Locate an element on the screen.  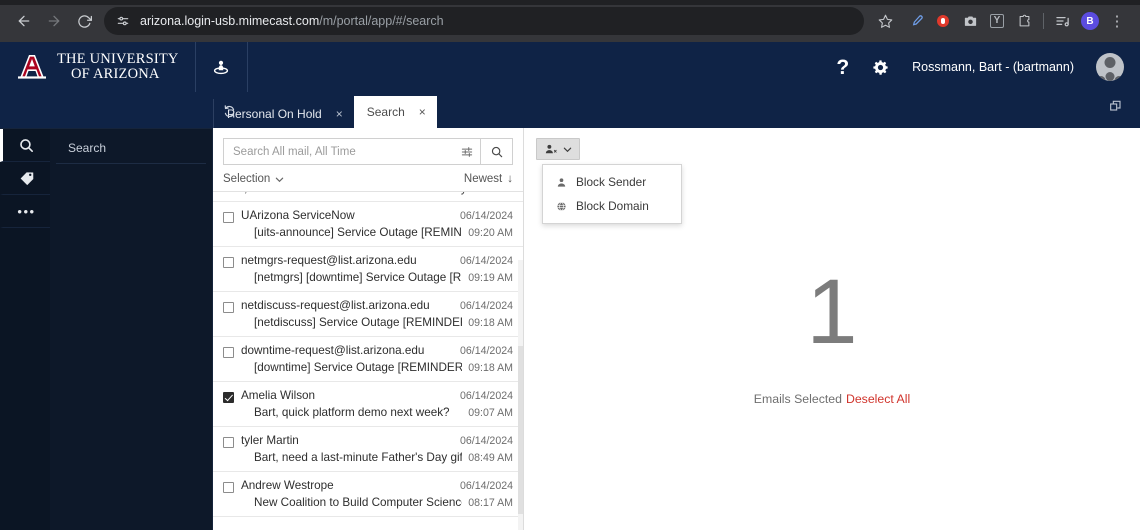
extension-record-button is located at coordinates (943, 21).